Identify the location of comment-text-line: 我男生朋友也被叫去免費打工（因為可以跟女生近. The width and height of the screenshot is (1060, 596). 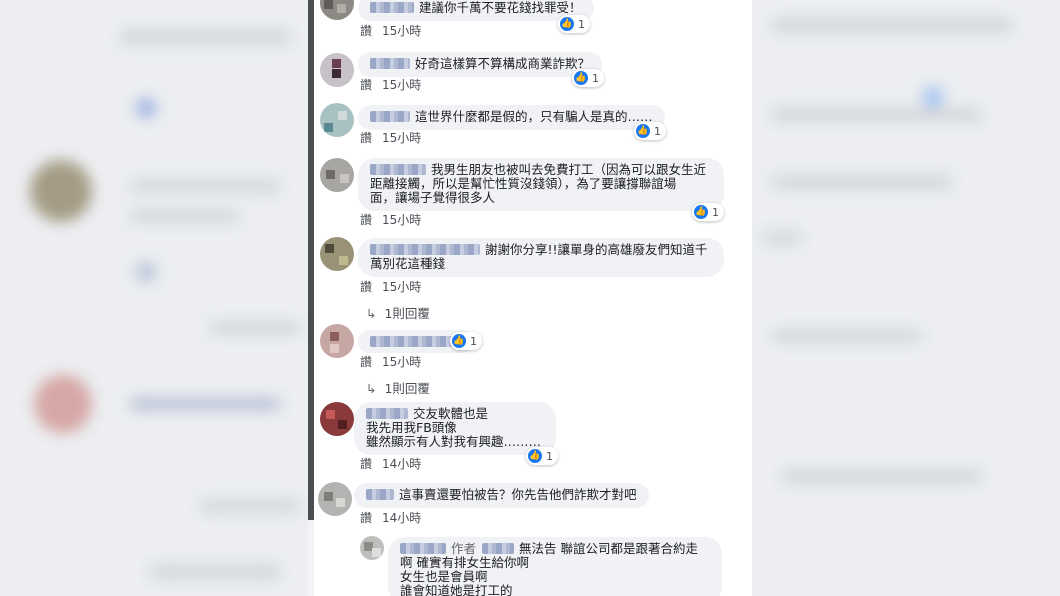
(569, 169).